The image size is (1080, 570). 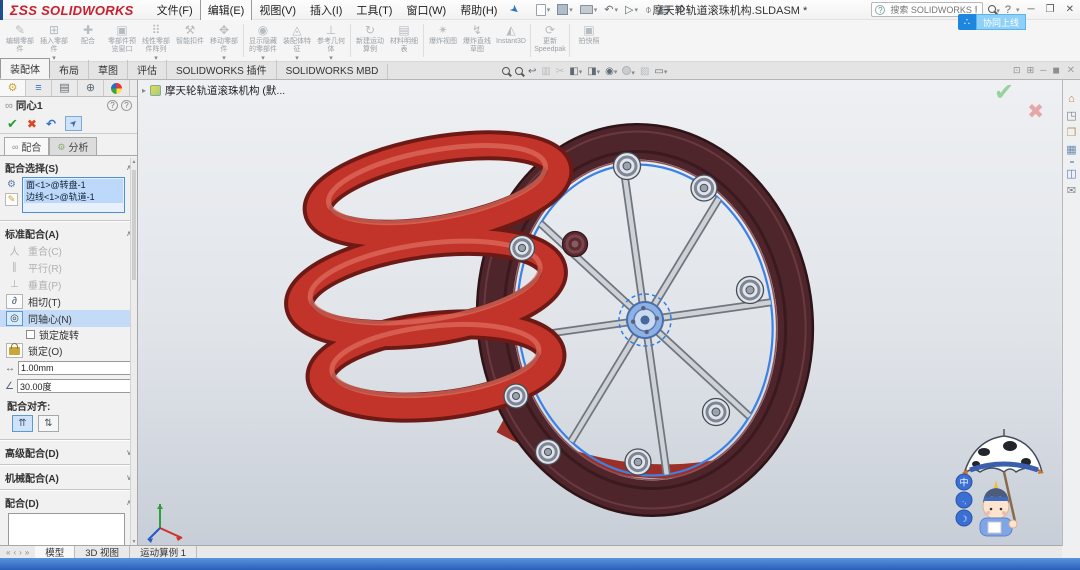 What do you see at coordinates (74, 123) in the screenshot?
I see `keep-visible-pin-button: ➤` at bounding box center [74, 123].